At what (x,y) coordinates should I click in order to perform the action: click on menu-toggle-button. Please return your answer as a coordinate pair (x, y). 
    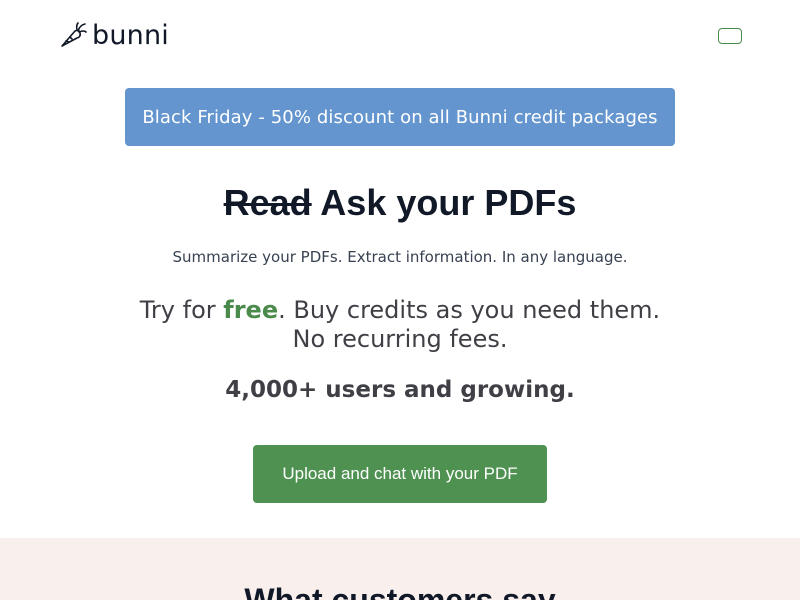
    Looking at the image, I should click on (730, 36).